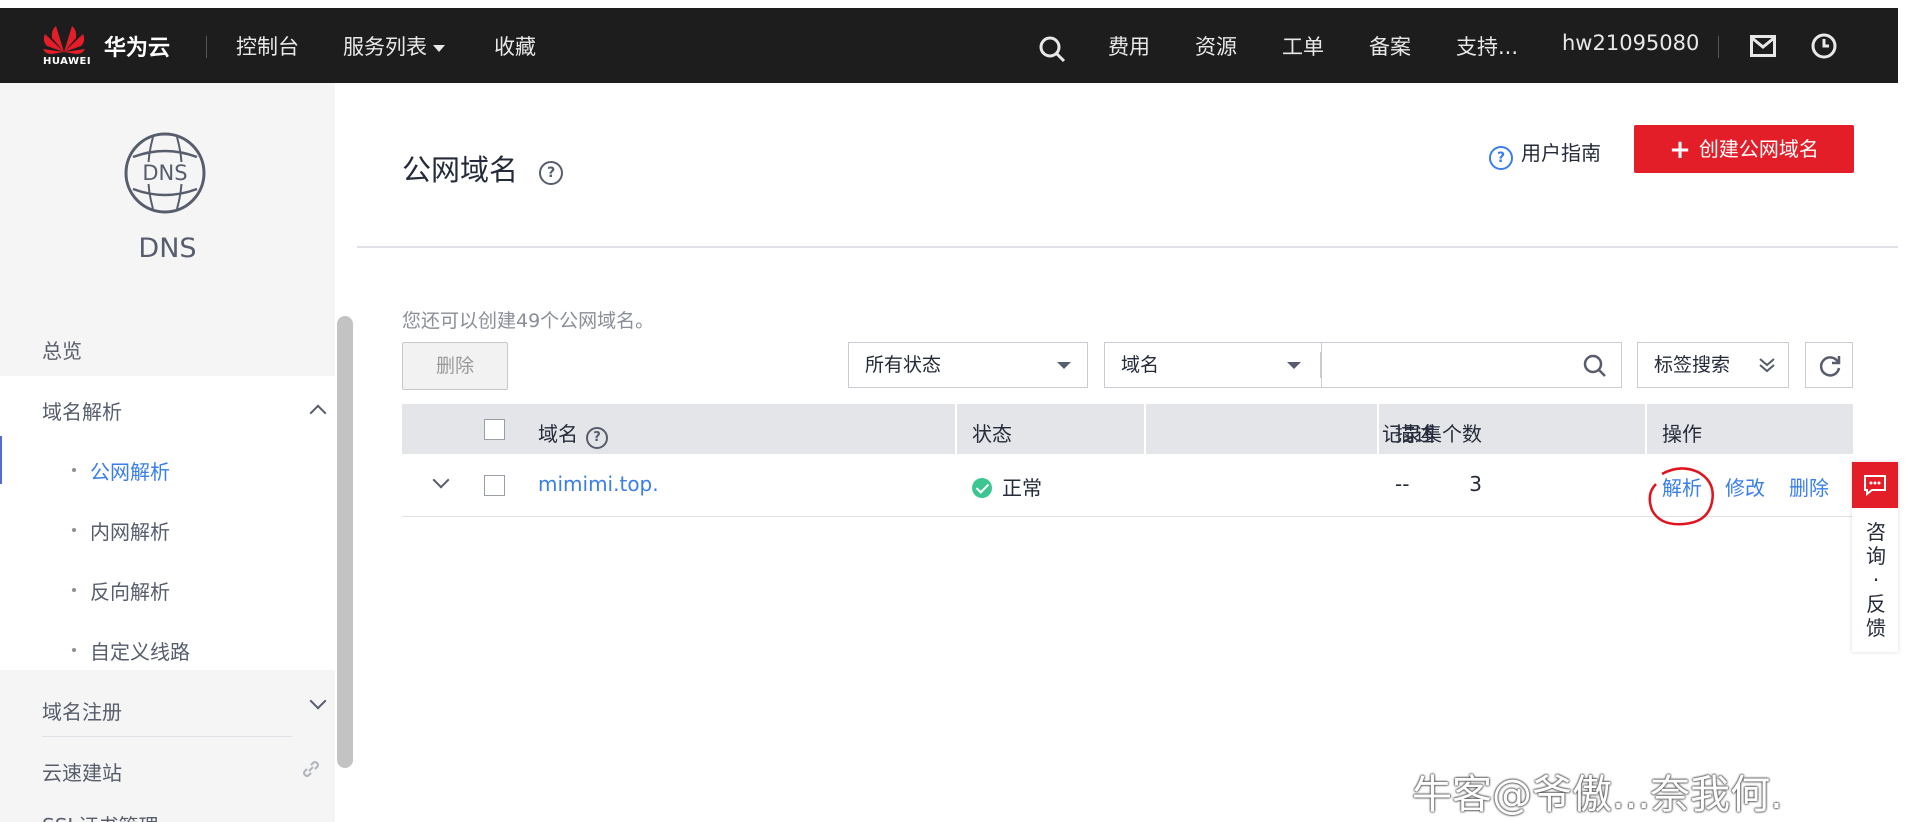 This screenshot has height=822, width=1916. What do you see at coordinates (1390, 46) in the screenshot?
I see `nav-filing: 备案` at bounding box center [1390, 46].